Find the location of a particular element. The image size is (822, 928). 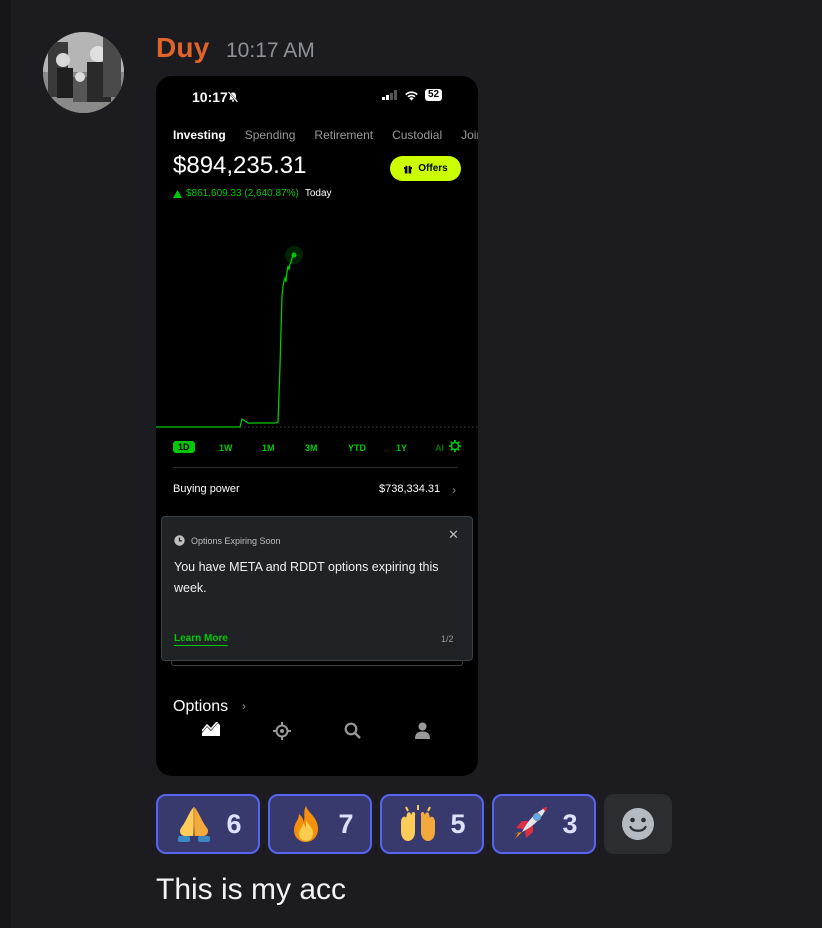

tab-joint: Joint is located at coordinates (469, 135).